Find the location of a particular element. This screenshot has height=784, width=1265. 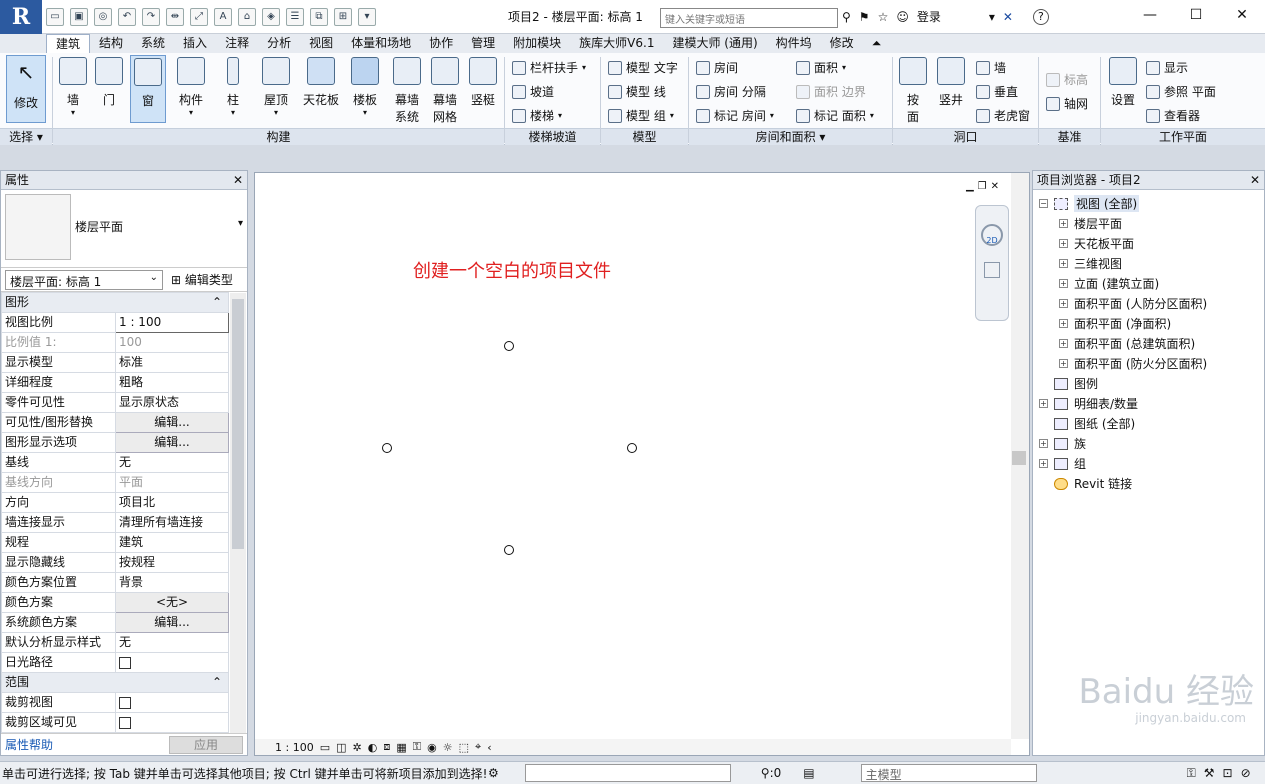

level-button: 标高 is located at coordinates (1067, 79).